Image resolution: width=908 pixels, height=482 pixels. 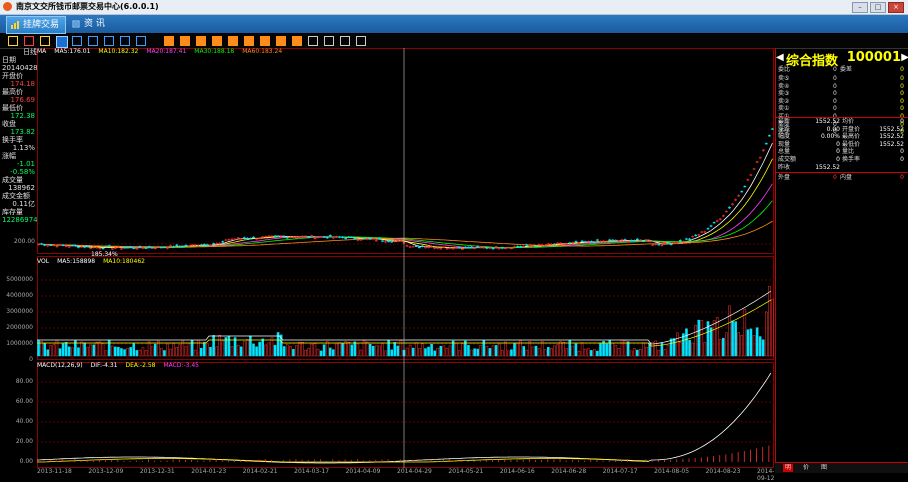 I want to click on indicator-value: MA30:188.18, so click(x=214, y=51).